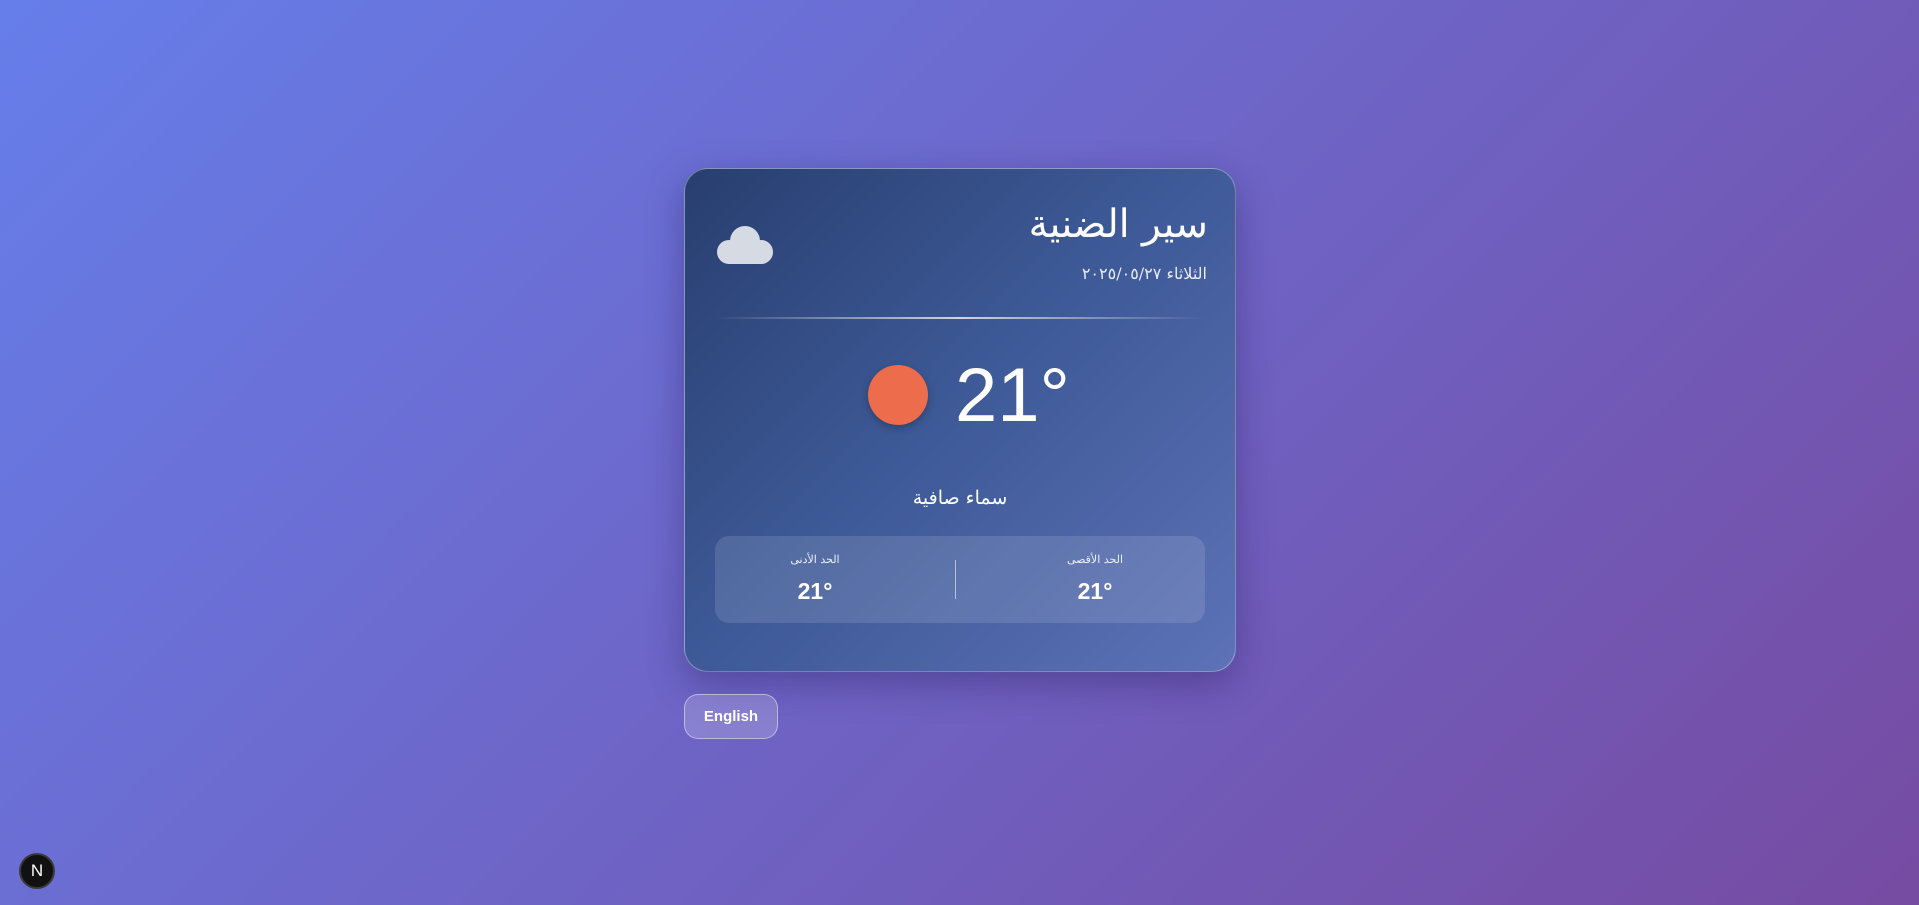 This screenshot has width=1919, height=905. What do you see at coordinates (1012, 395) in the screenshot?
I see `current-temperature: 21°` at bounding box center [1012, 395].